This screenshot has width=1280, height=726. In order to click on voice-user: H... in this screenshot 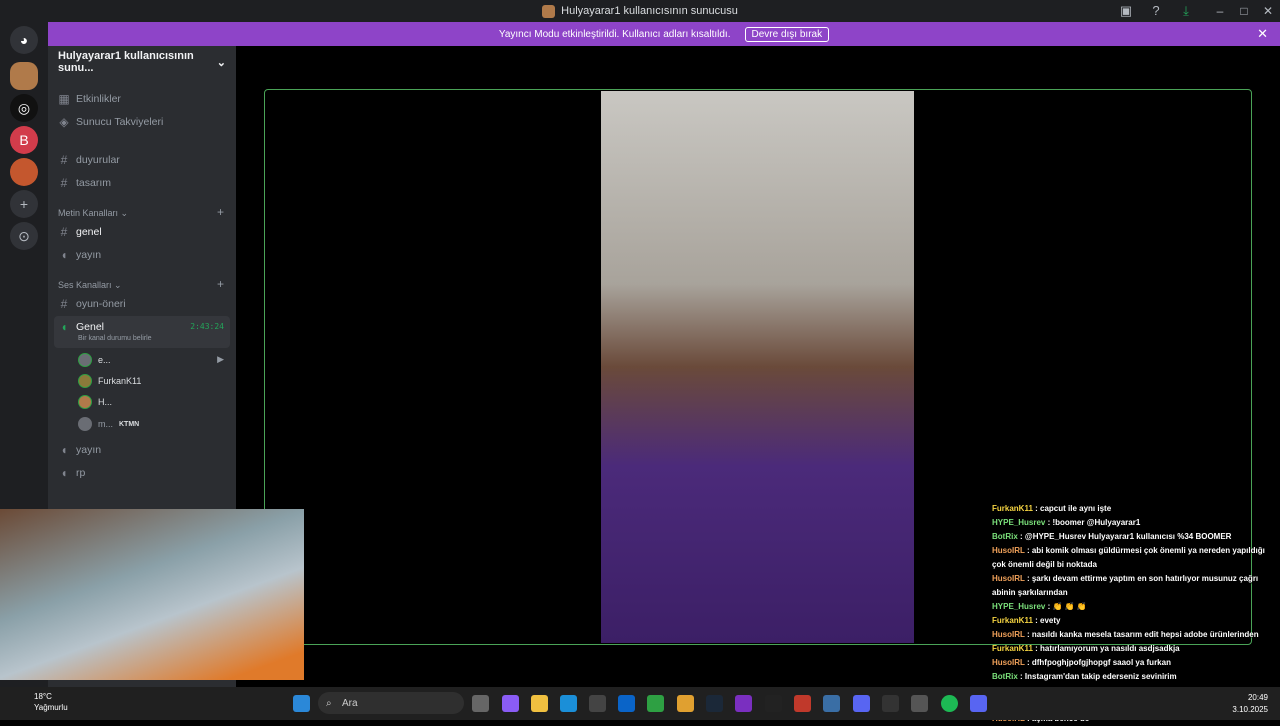, I will do `click(95, 402)`.